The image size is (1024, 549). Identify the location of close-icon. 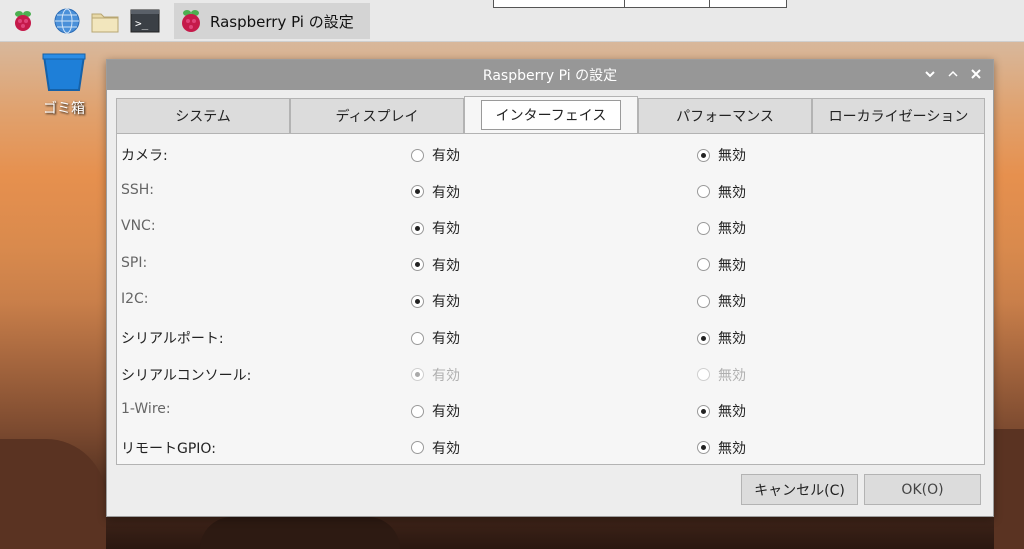
(976, 74).